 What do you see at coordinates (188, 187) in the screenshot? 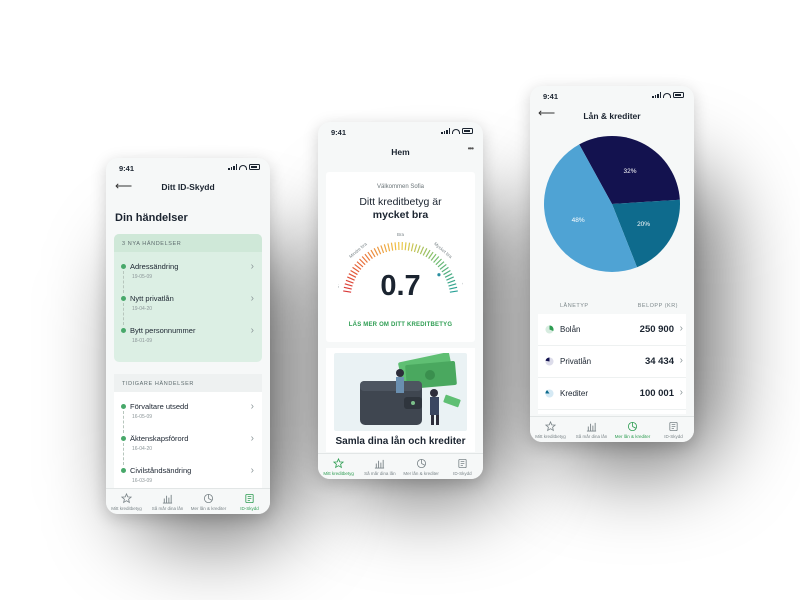
I see `page-title: Ditt ID-Skydd` at bounding box center [188, 187].